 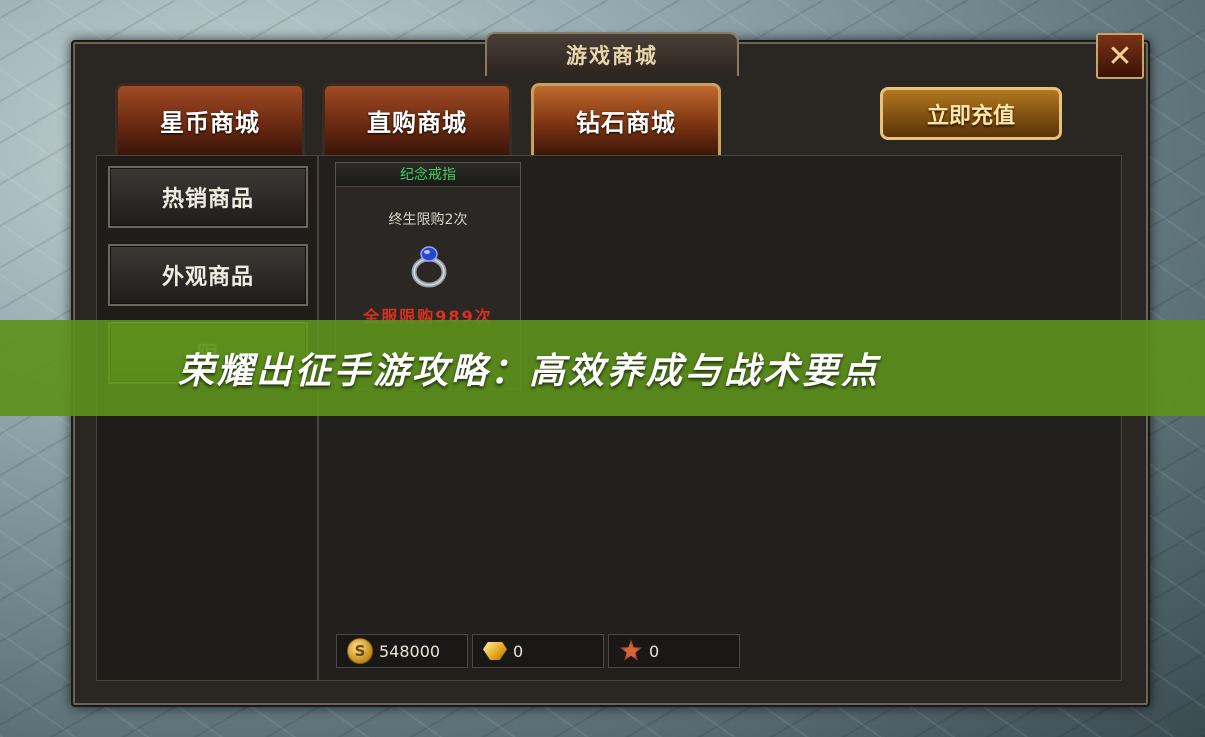 I want to click on badge-amount: 0, so click(x=654, y=651).